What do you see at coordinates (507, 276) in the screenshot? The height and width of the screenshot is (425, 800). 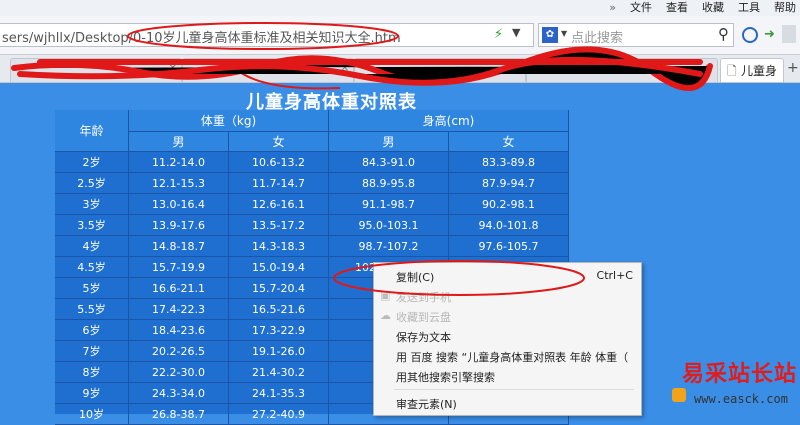 I see `menu-item-copy: 复制(C) Ctrl+C` at bounding box center [507, 276].